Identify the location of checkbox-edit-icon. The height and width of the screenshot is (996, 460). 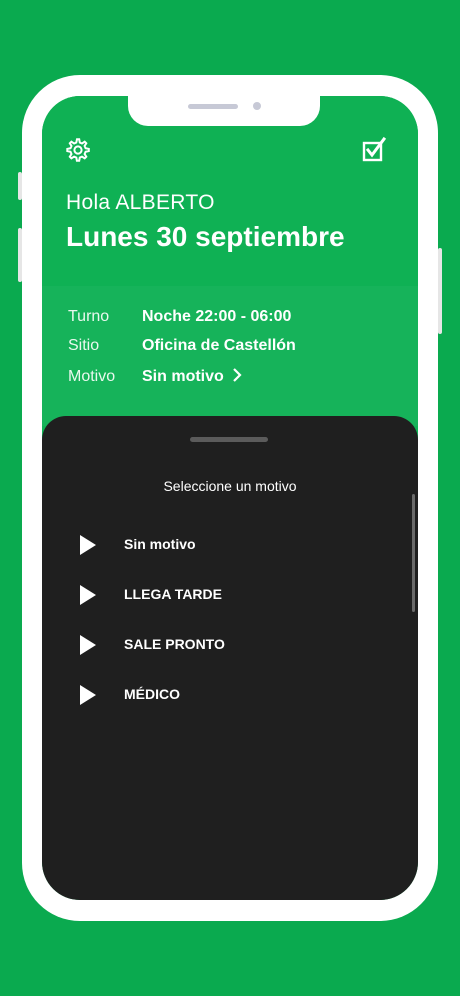
(374, 149).